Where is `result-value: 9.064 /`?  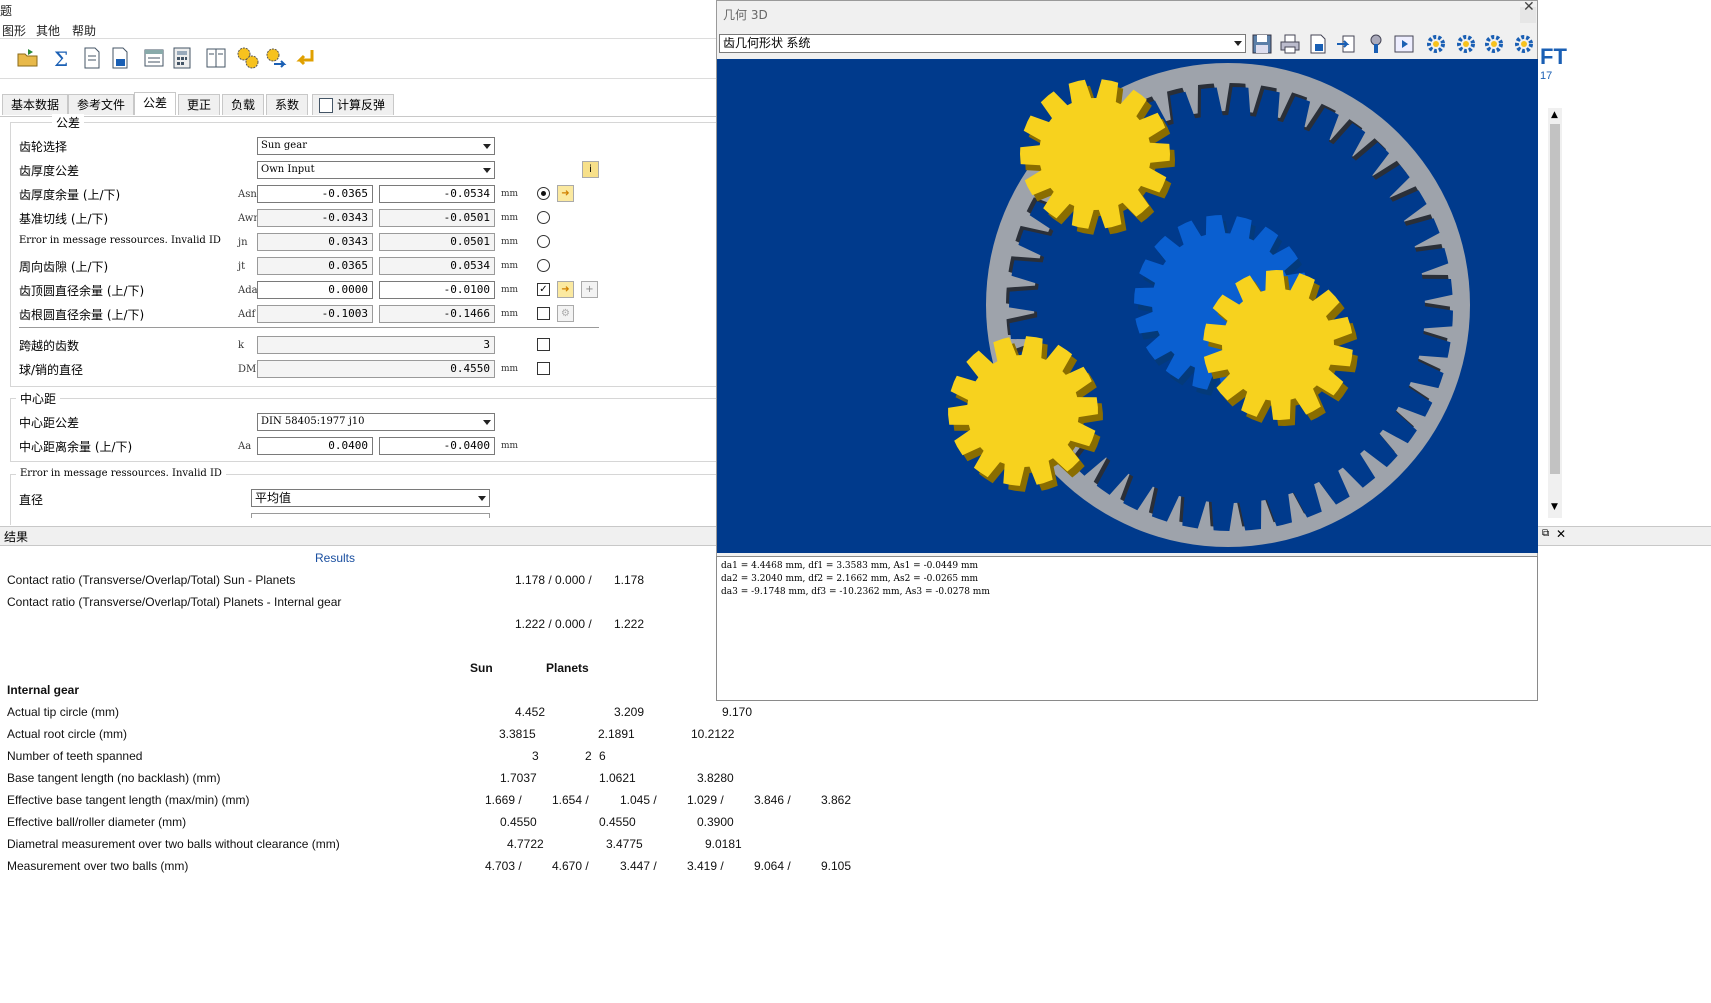
result-value: 9.064 / is located at coordinates (772, 866).